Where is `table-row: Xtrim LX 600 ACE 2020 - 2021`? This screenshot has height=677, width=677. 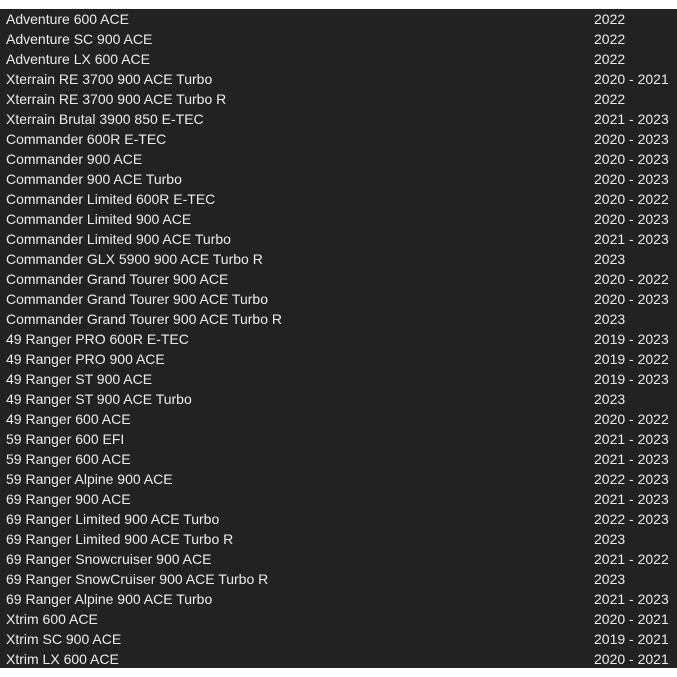 table-row: Xtrim LX 600 ACE 2020 - 2021 is located at coordinates (338, 658).